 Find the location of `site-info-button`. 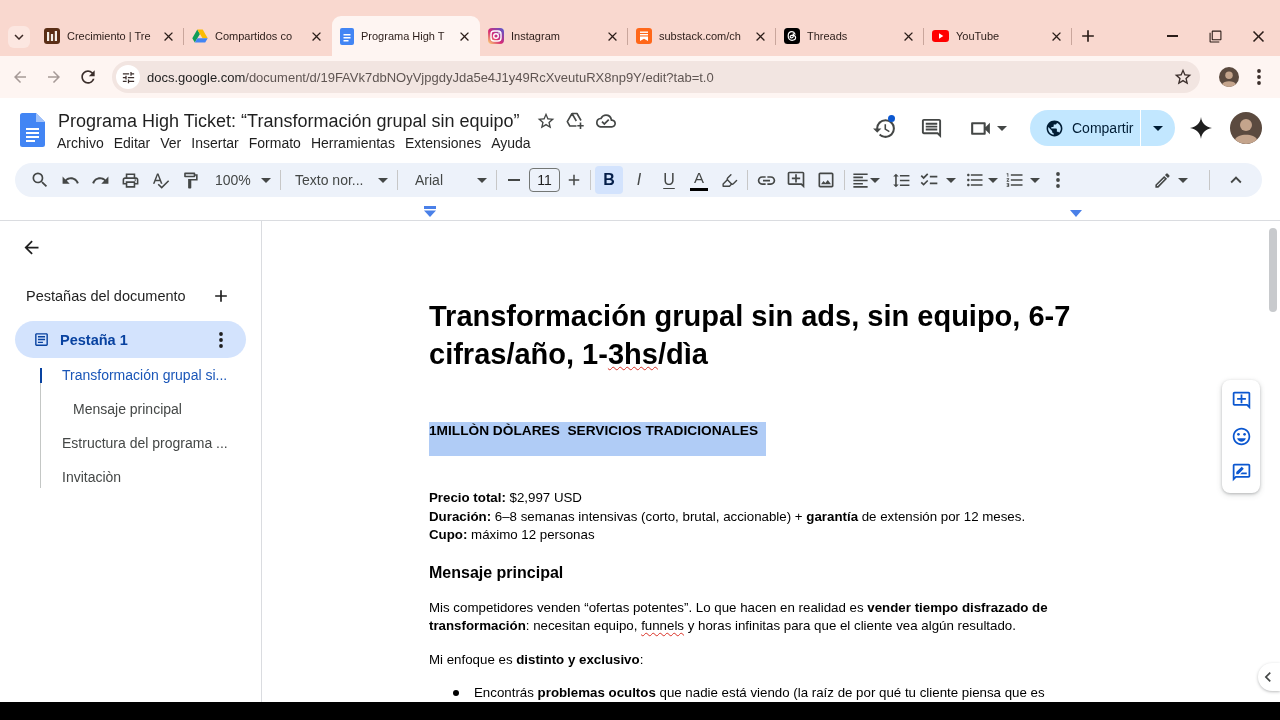

site-info-button is located at coordinates (128, 77).